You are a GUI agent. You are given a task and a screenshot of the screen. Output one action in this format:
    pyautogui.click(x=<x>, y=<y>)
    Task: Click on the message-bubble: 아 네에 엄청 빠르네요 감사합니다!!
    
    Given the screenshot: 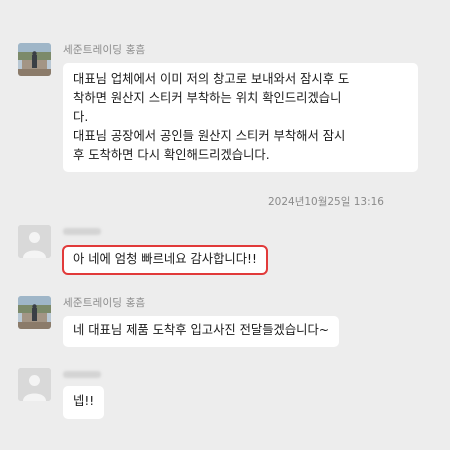 What is the action you would take?
    pyautogui.click(x=165, y=260)
    